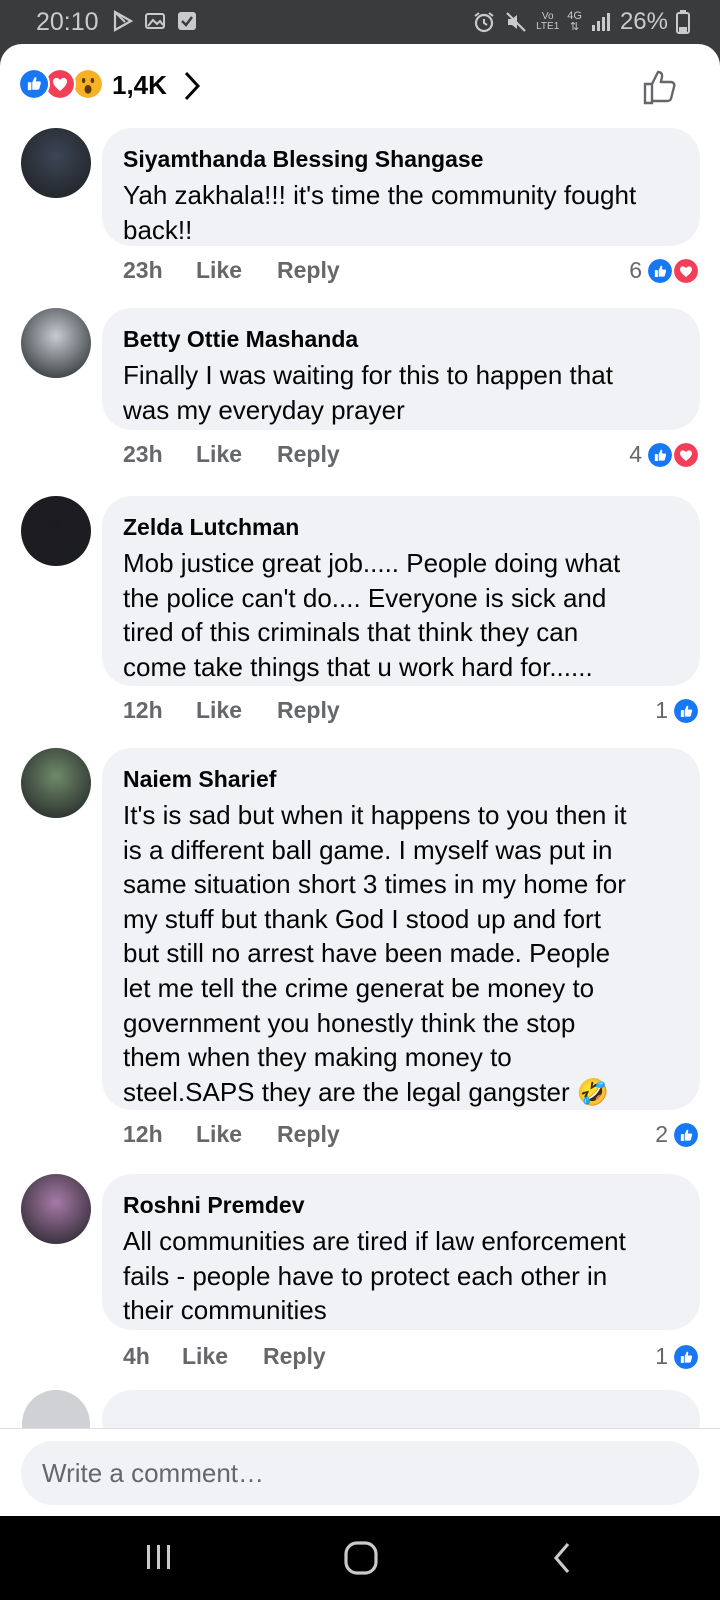 This screenshot has width=720, height=1600. I want to click on comment-author: Naiem Sharief, so click(401, 781).